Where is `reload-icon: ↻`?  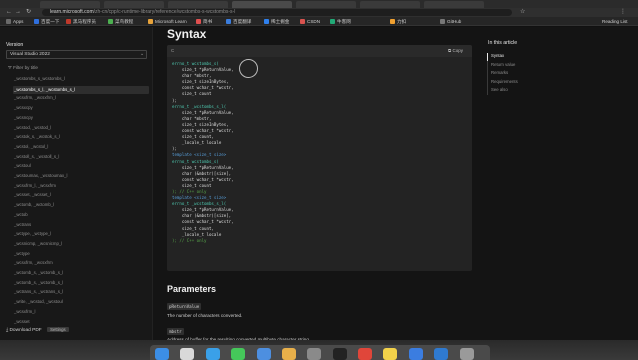
reload-icon: ↻ is located at coordinates (28, 12).